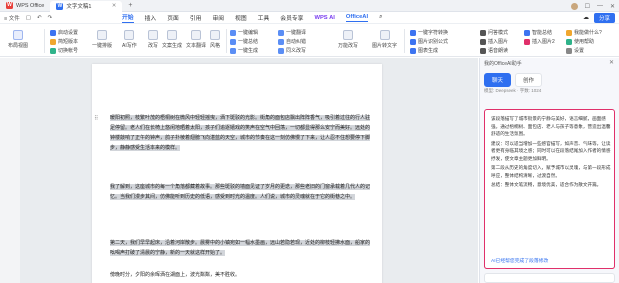 This screenshot has height=283, width=619. I want to click on translate-label: 文本翻译, so click(196, 46).